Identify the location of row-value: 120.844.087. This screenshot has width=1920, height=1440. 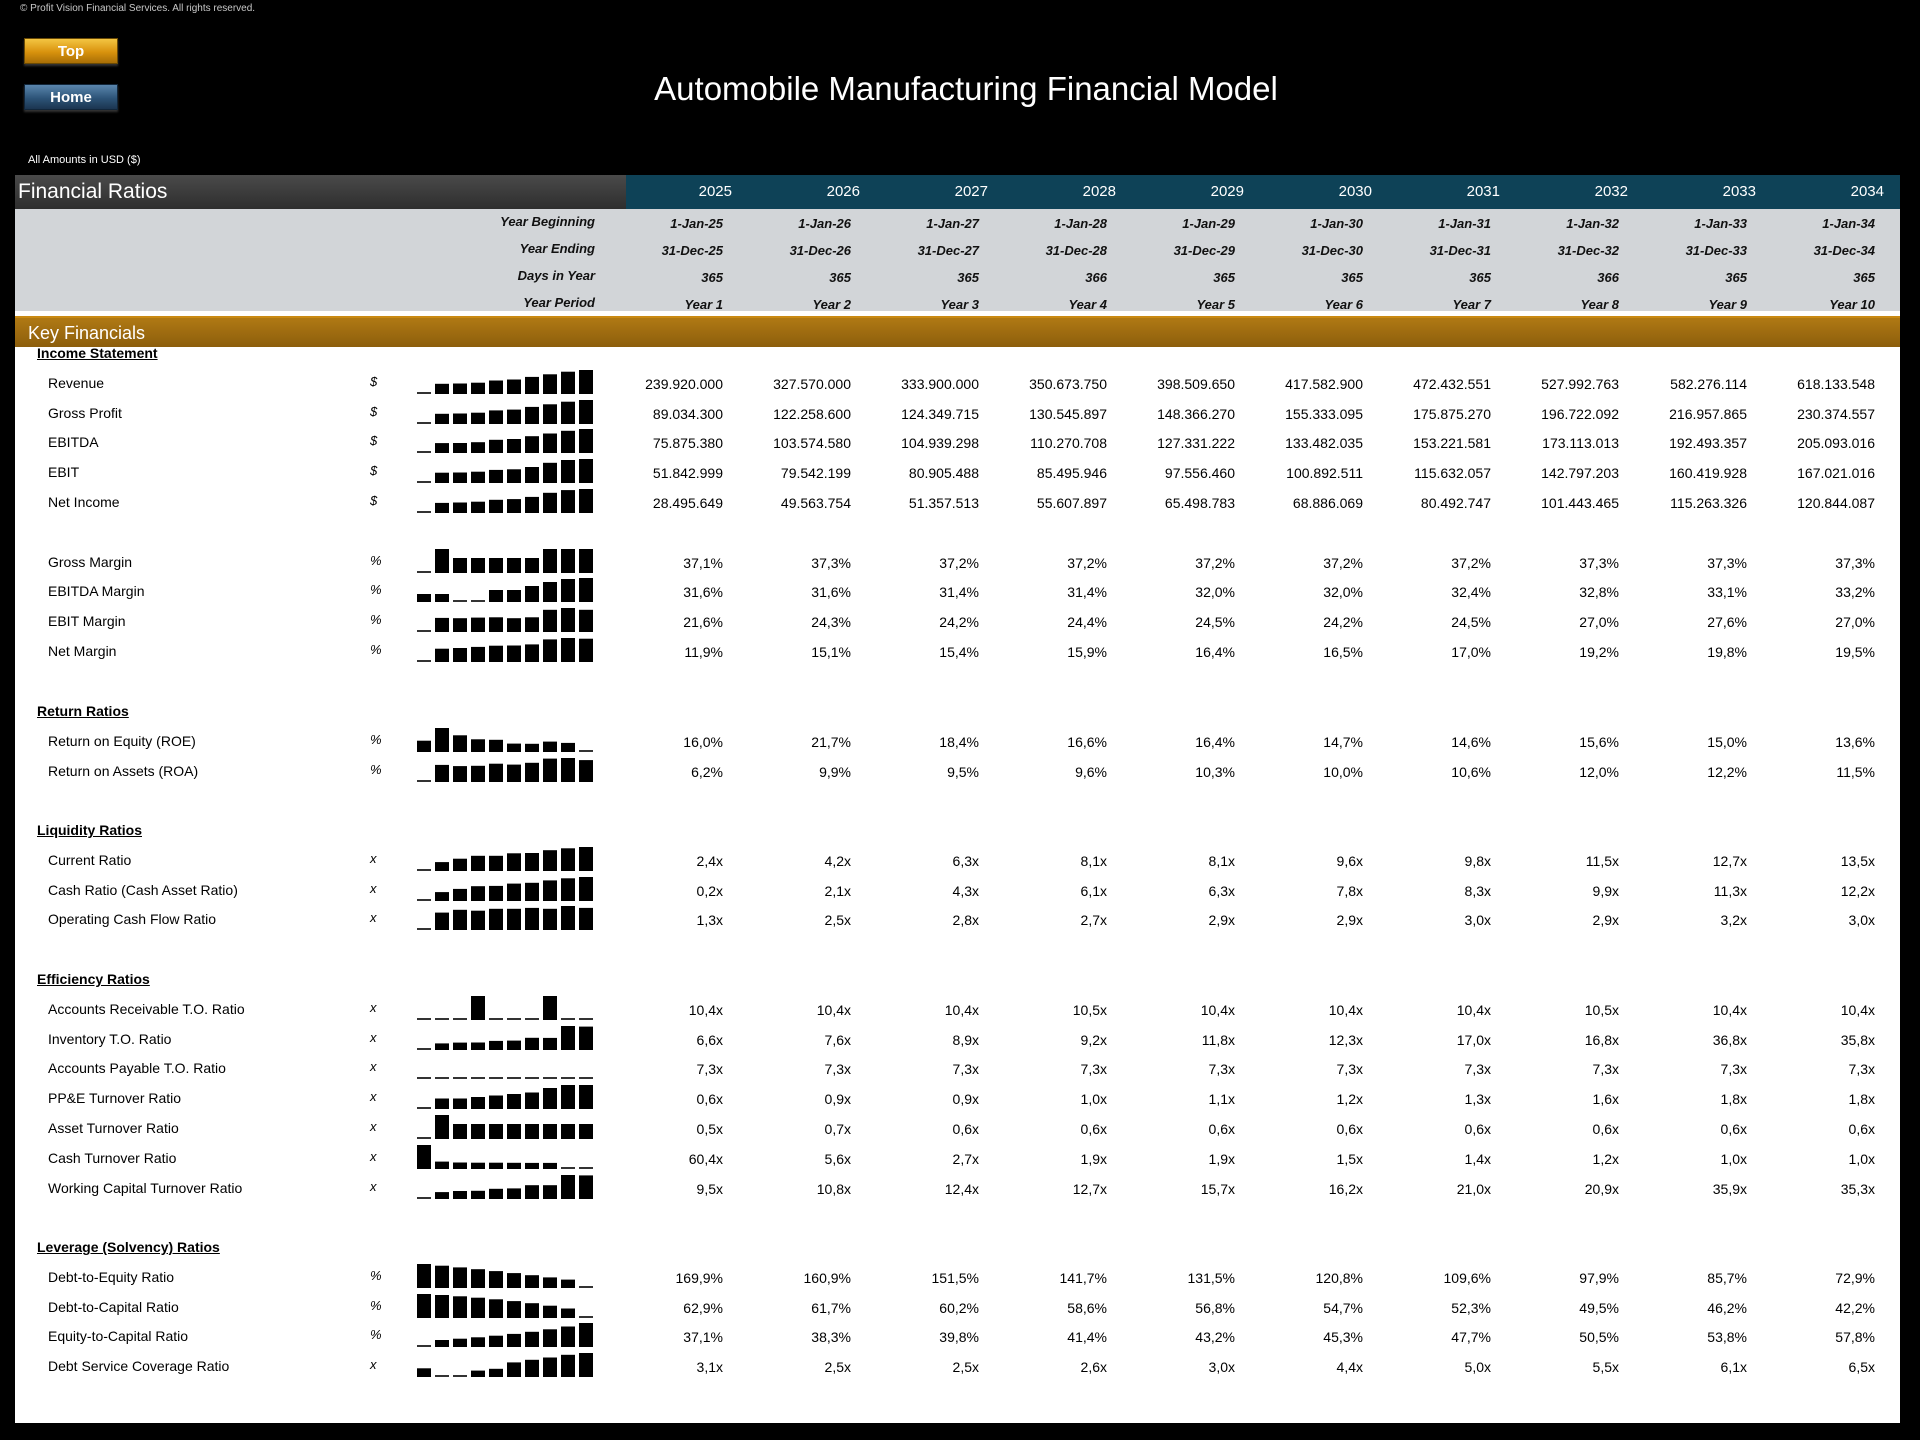
(1836, 503).